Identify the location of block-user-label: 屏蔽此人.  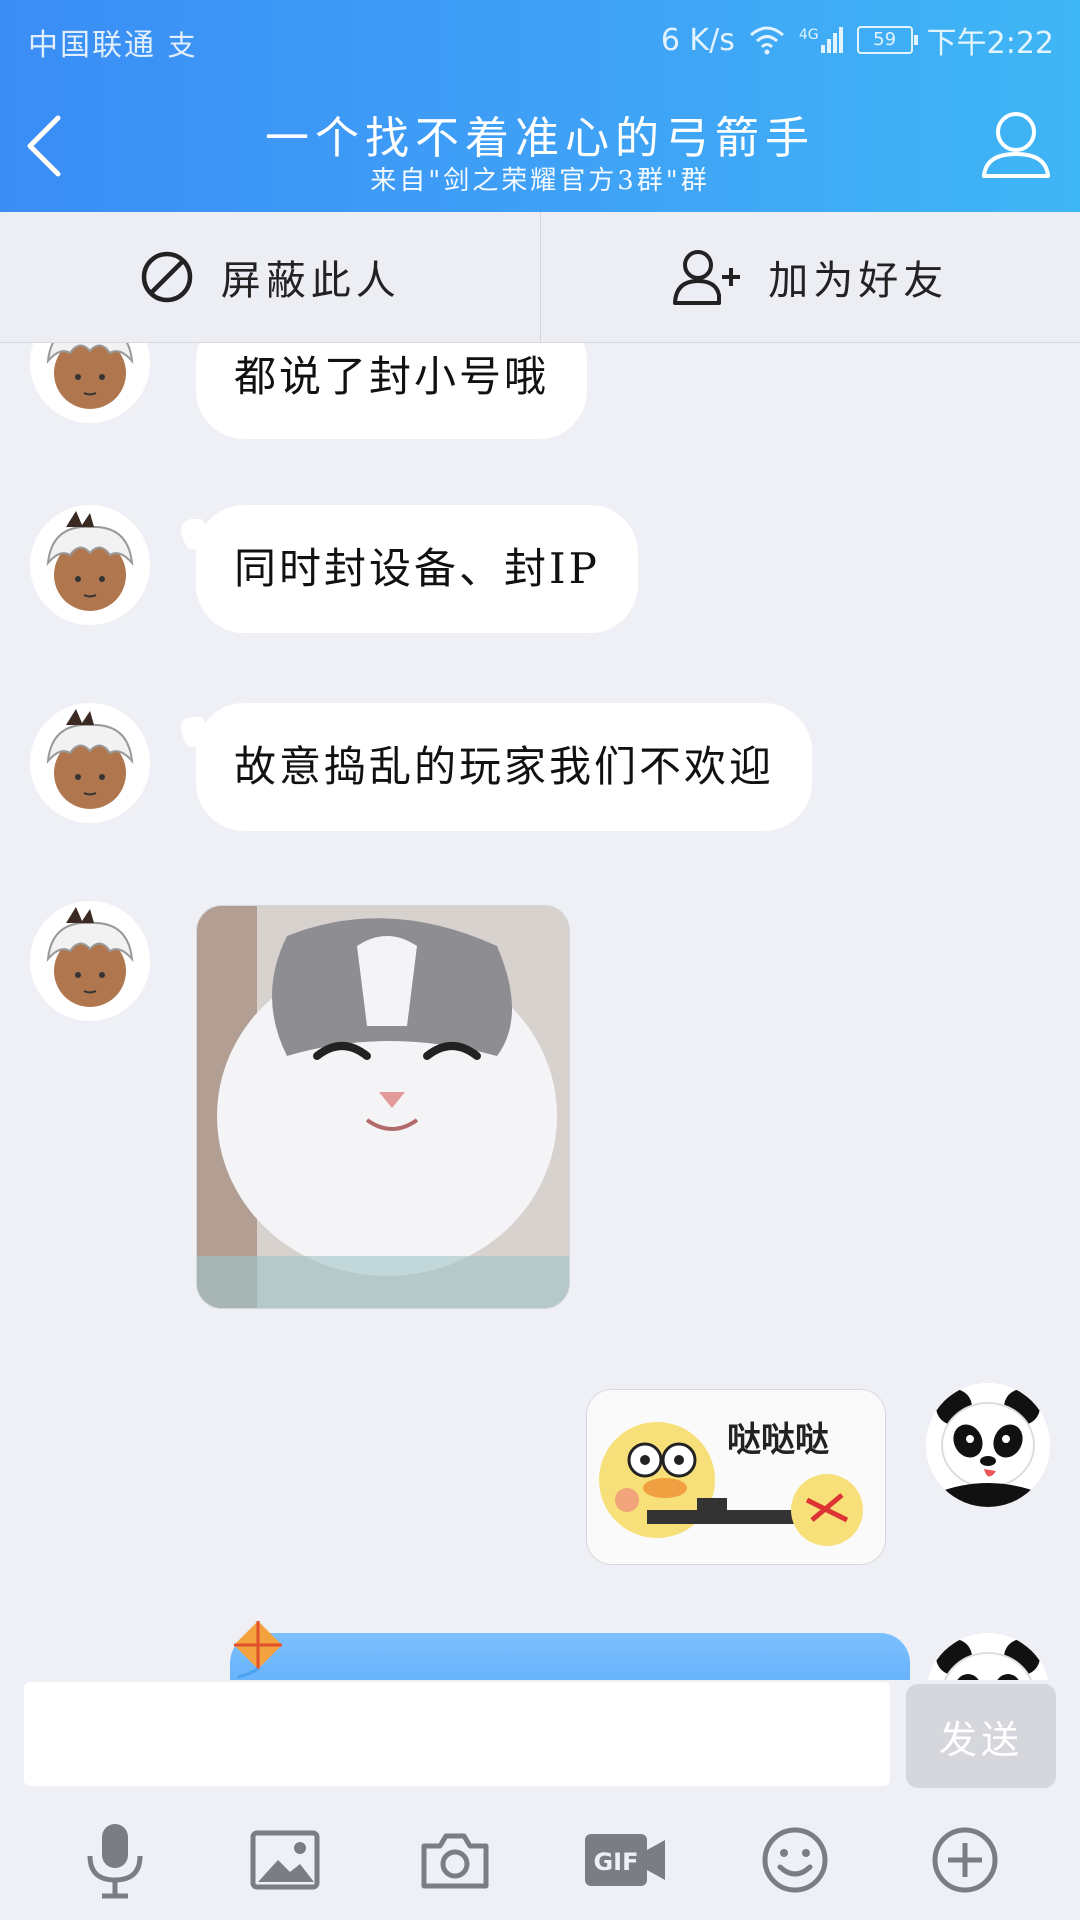
(310, 281).